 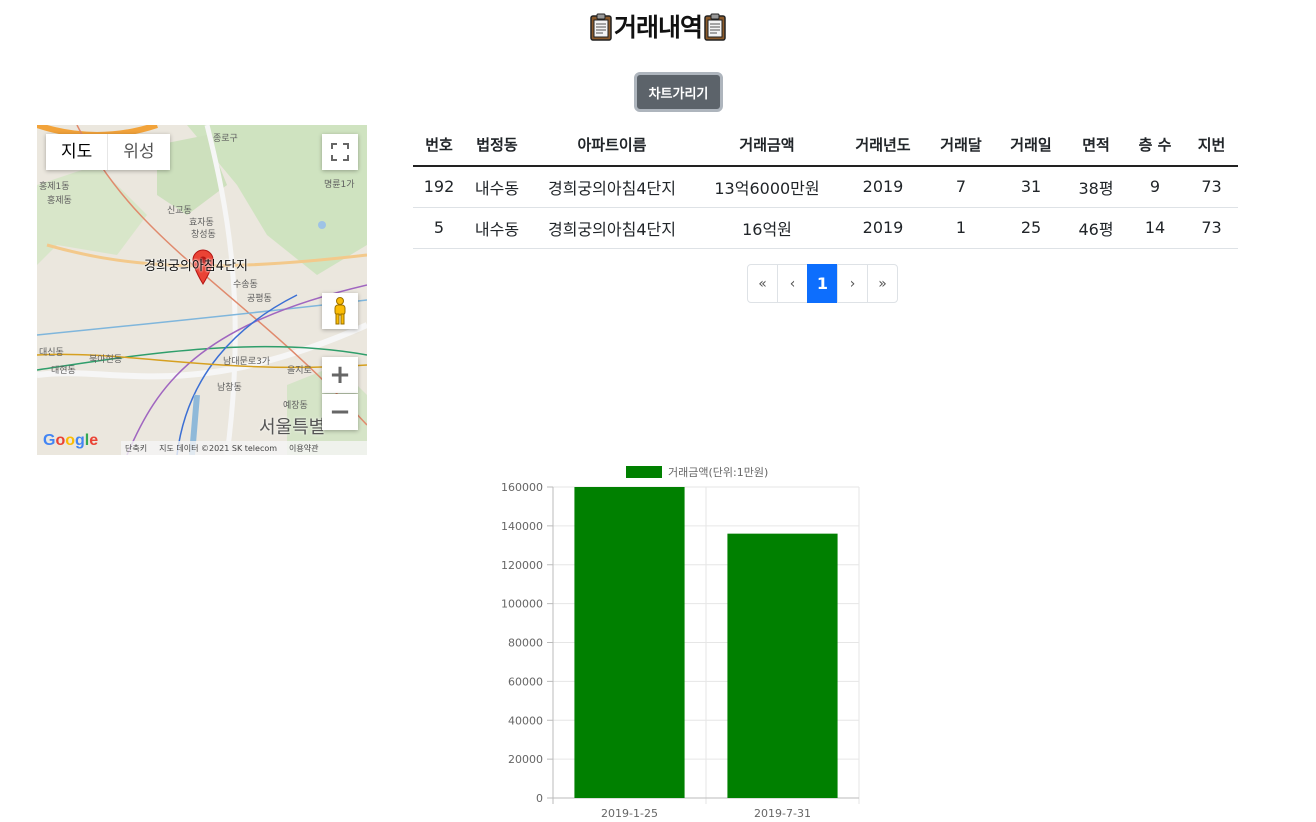 I want to click on map-label: 공평동, so click(x=259, y=299).